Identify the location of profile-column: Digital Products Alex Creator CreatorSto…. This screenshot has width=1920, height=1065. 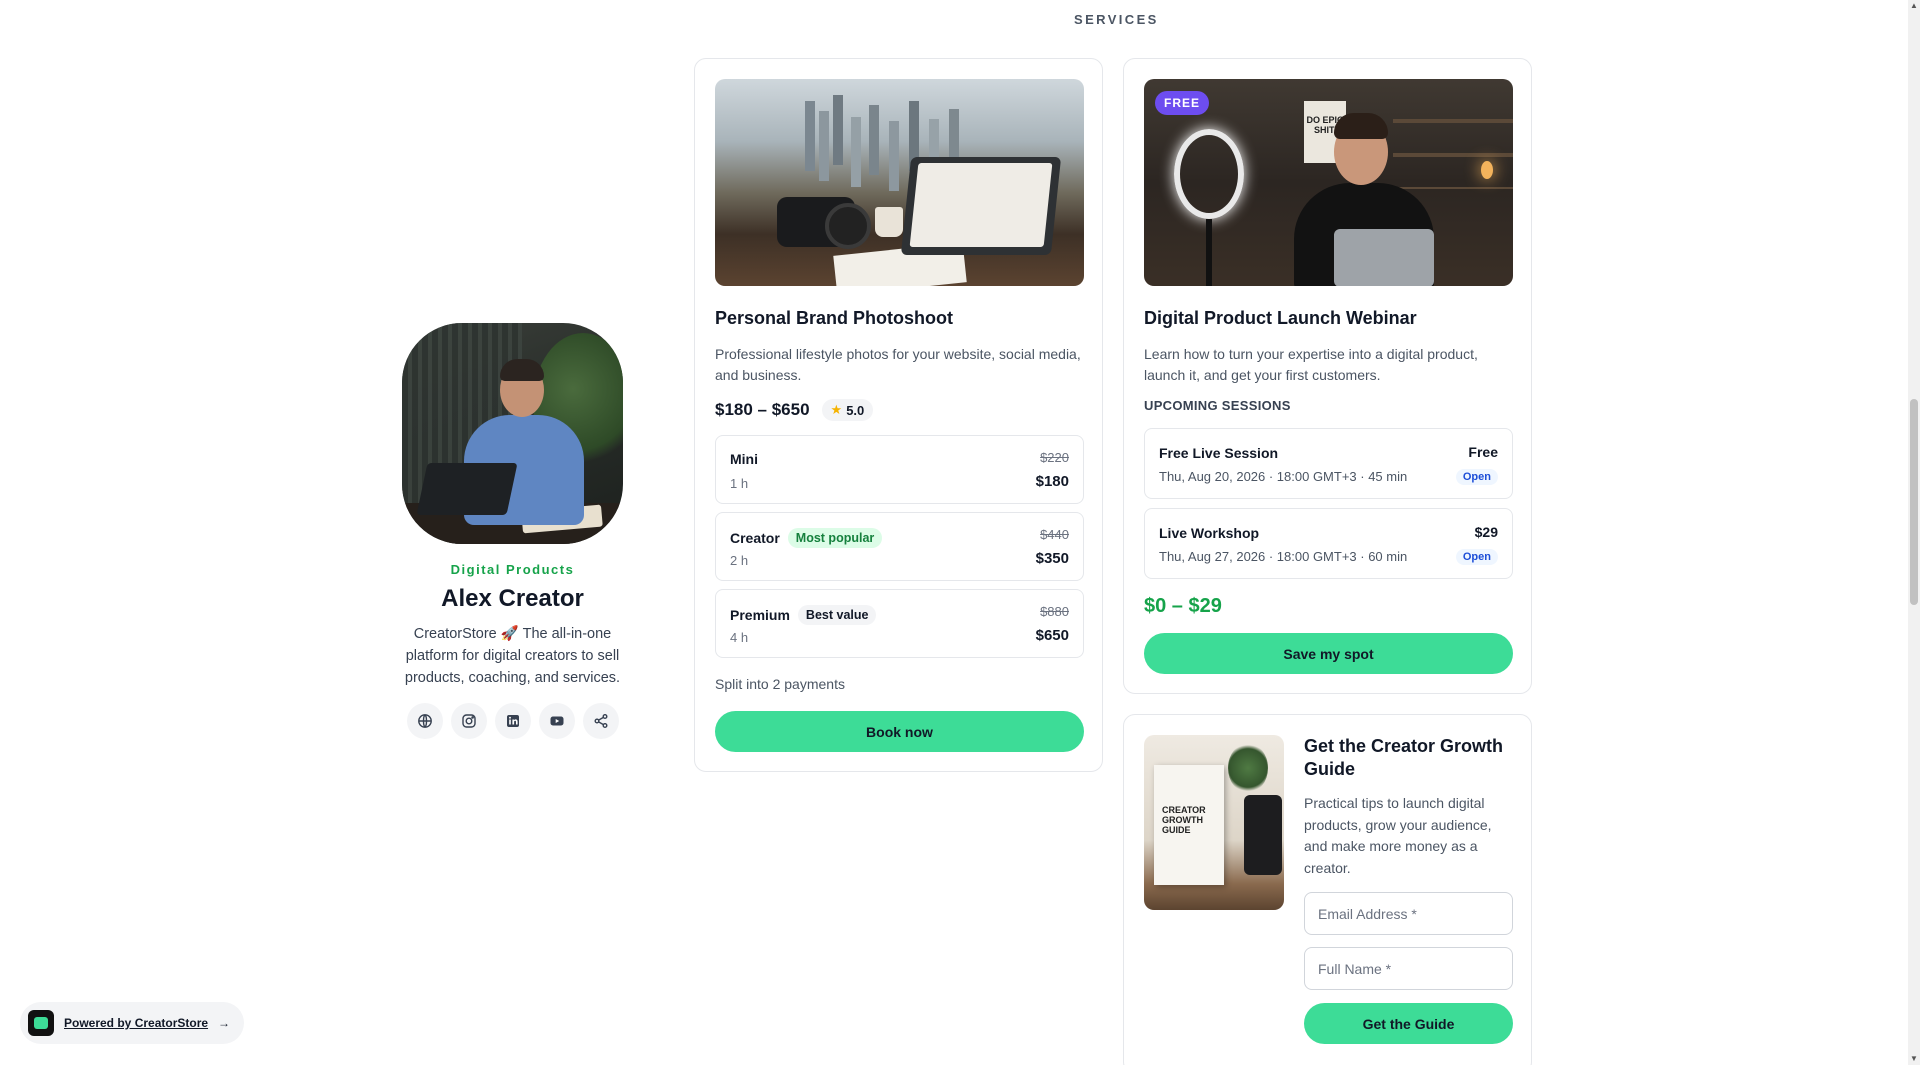
(512, 531).